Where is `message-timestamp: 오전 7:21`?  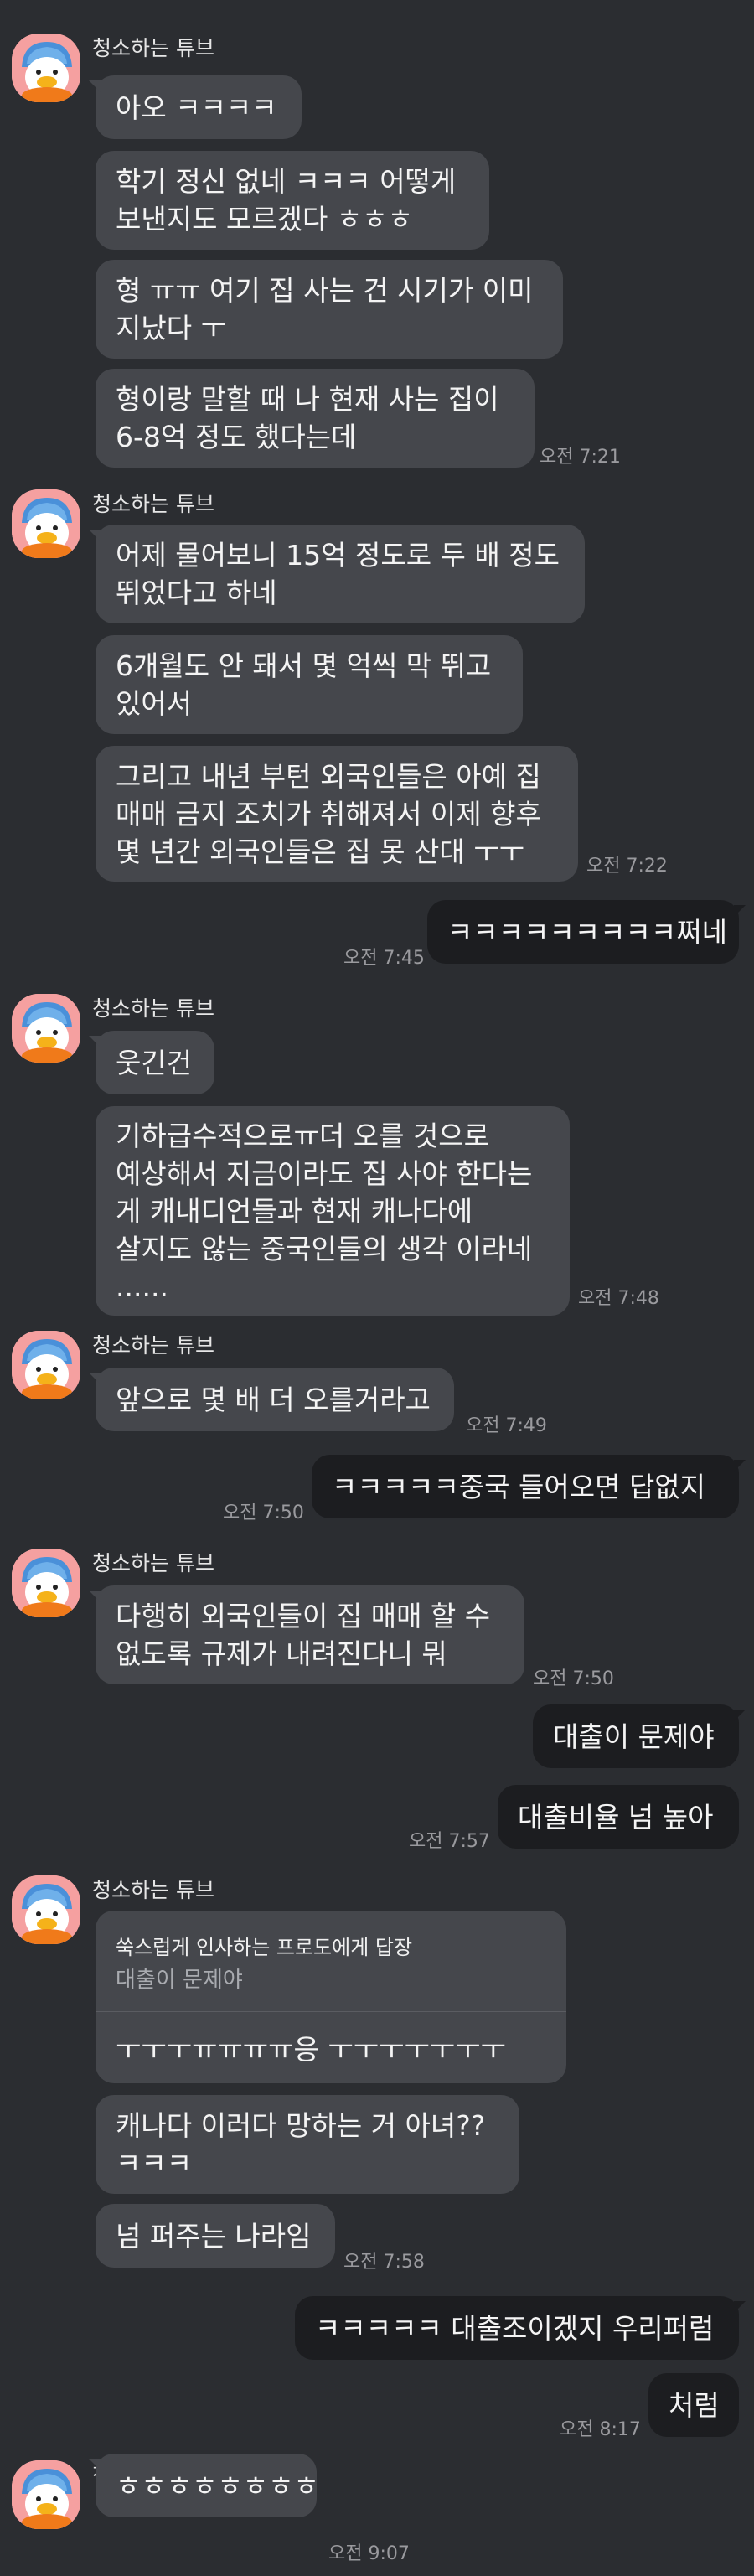 message-timestamp: 오전 7:21 is located at coordinates (580, 457).